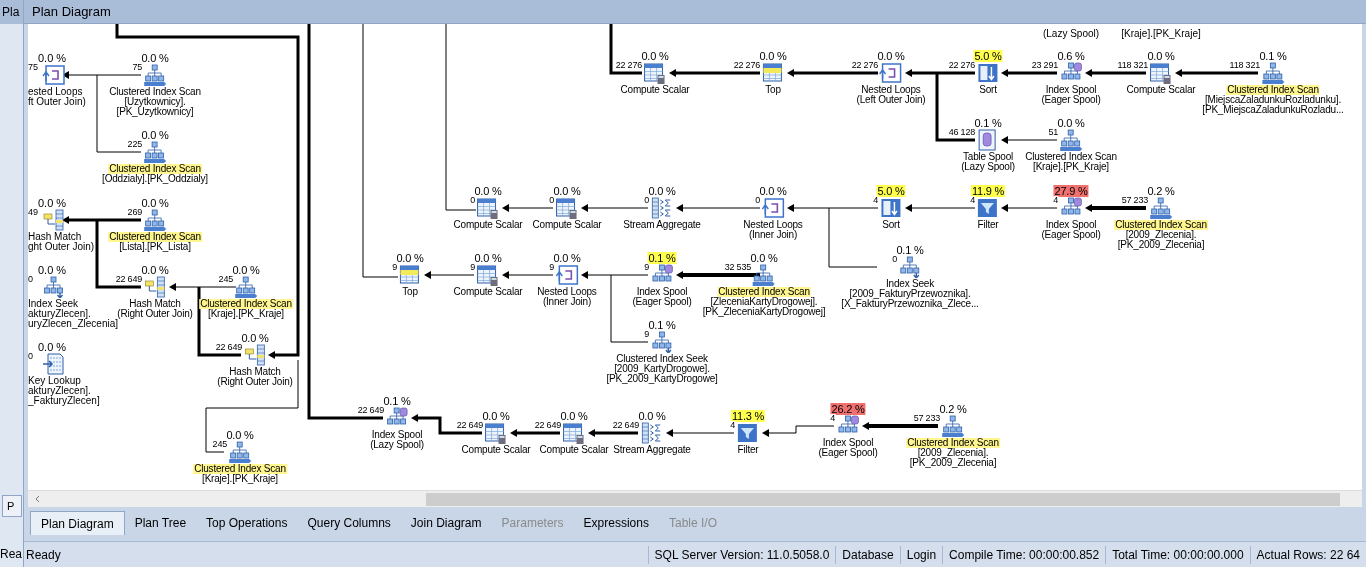  I want to click on tab: Top Operations, so click(247, 523).